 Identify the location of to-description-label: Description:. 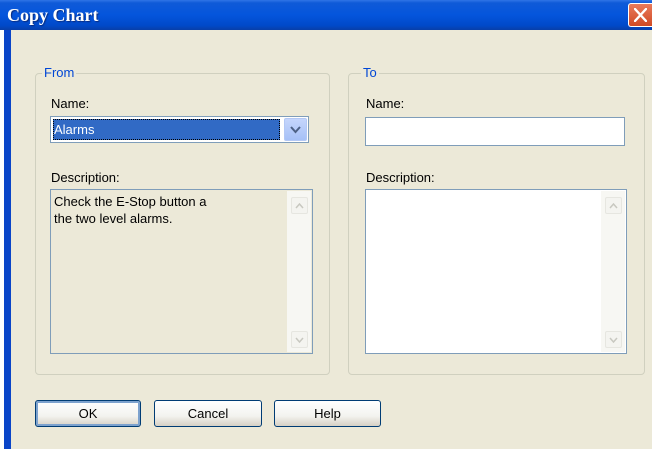
(400, 177).